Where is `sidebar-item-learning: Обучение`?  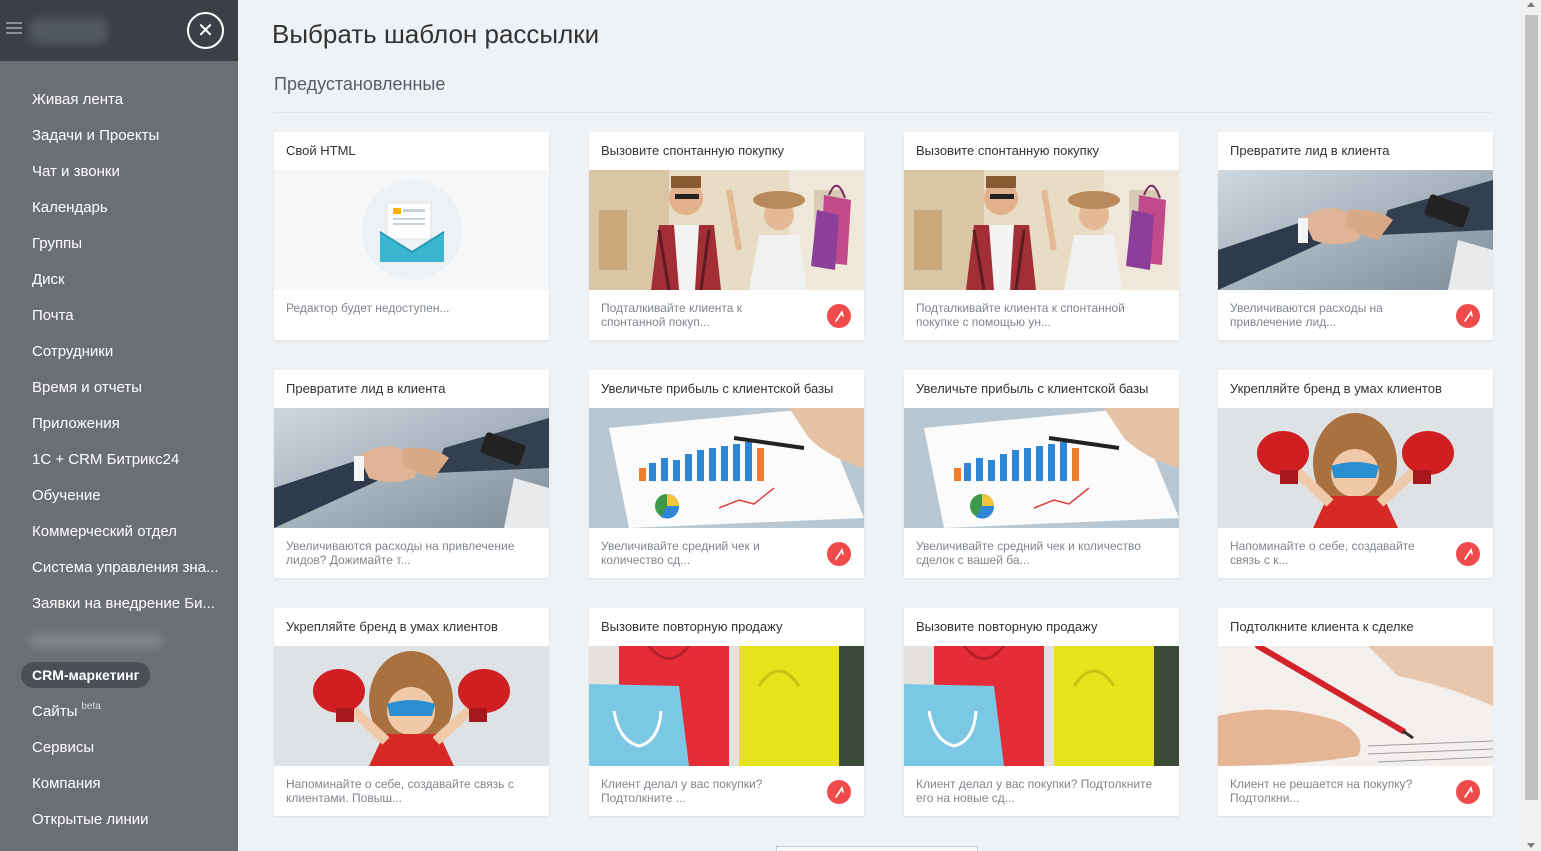
sidebar-item-learning: Обучение is located at coordinates (119, 496).